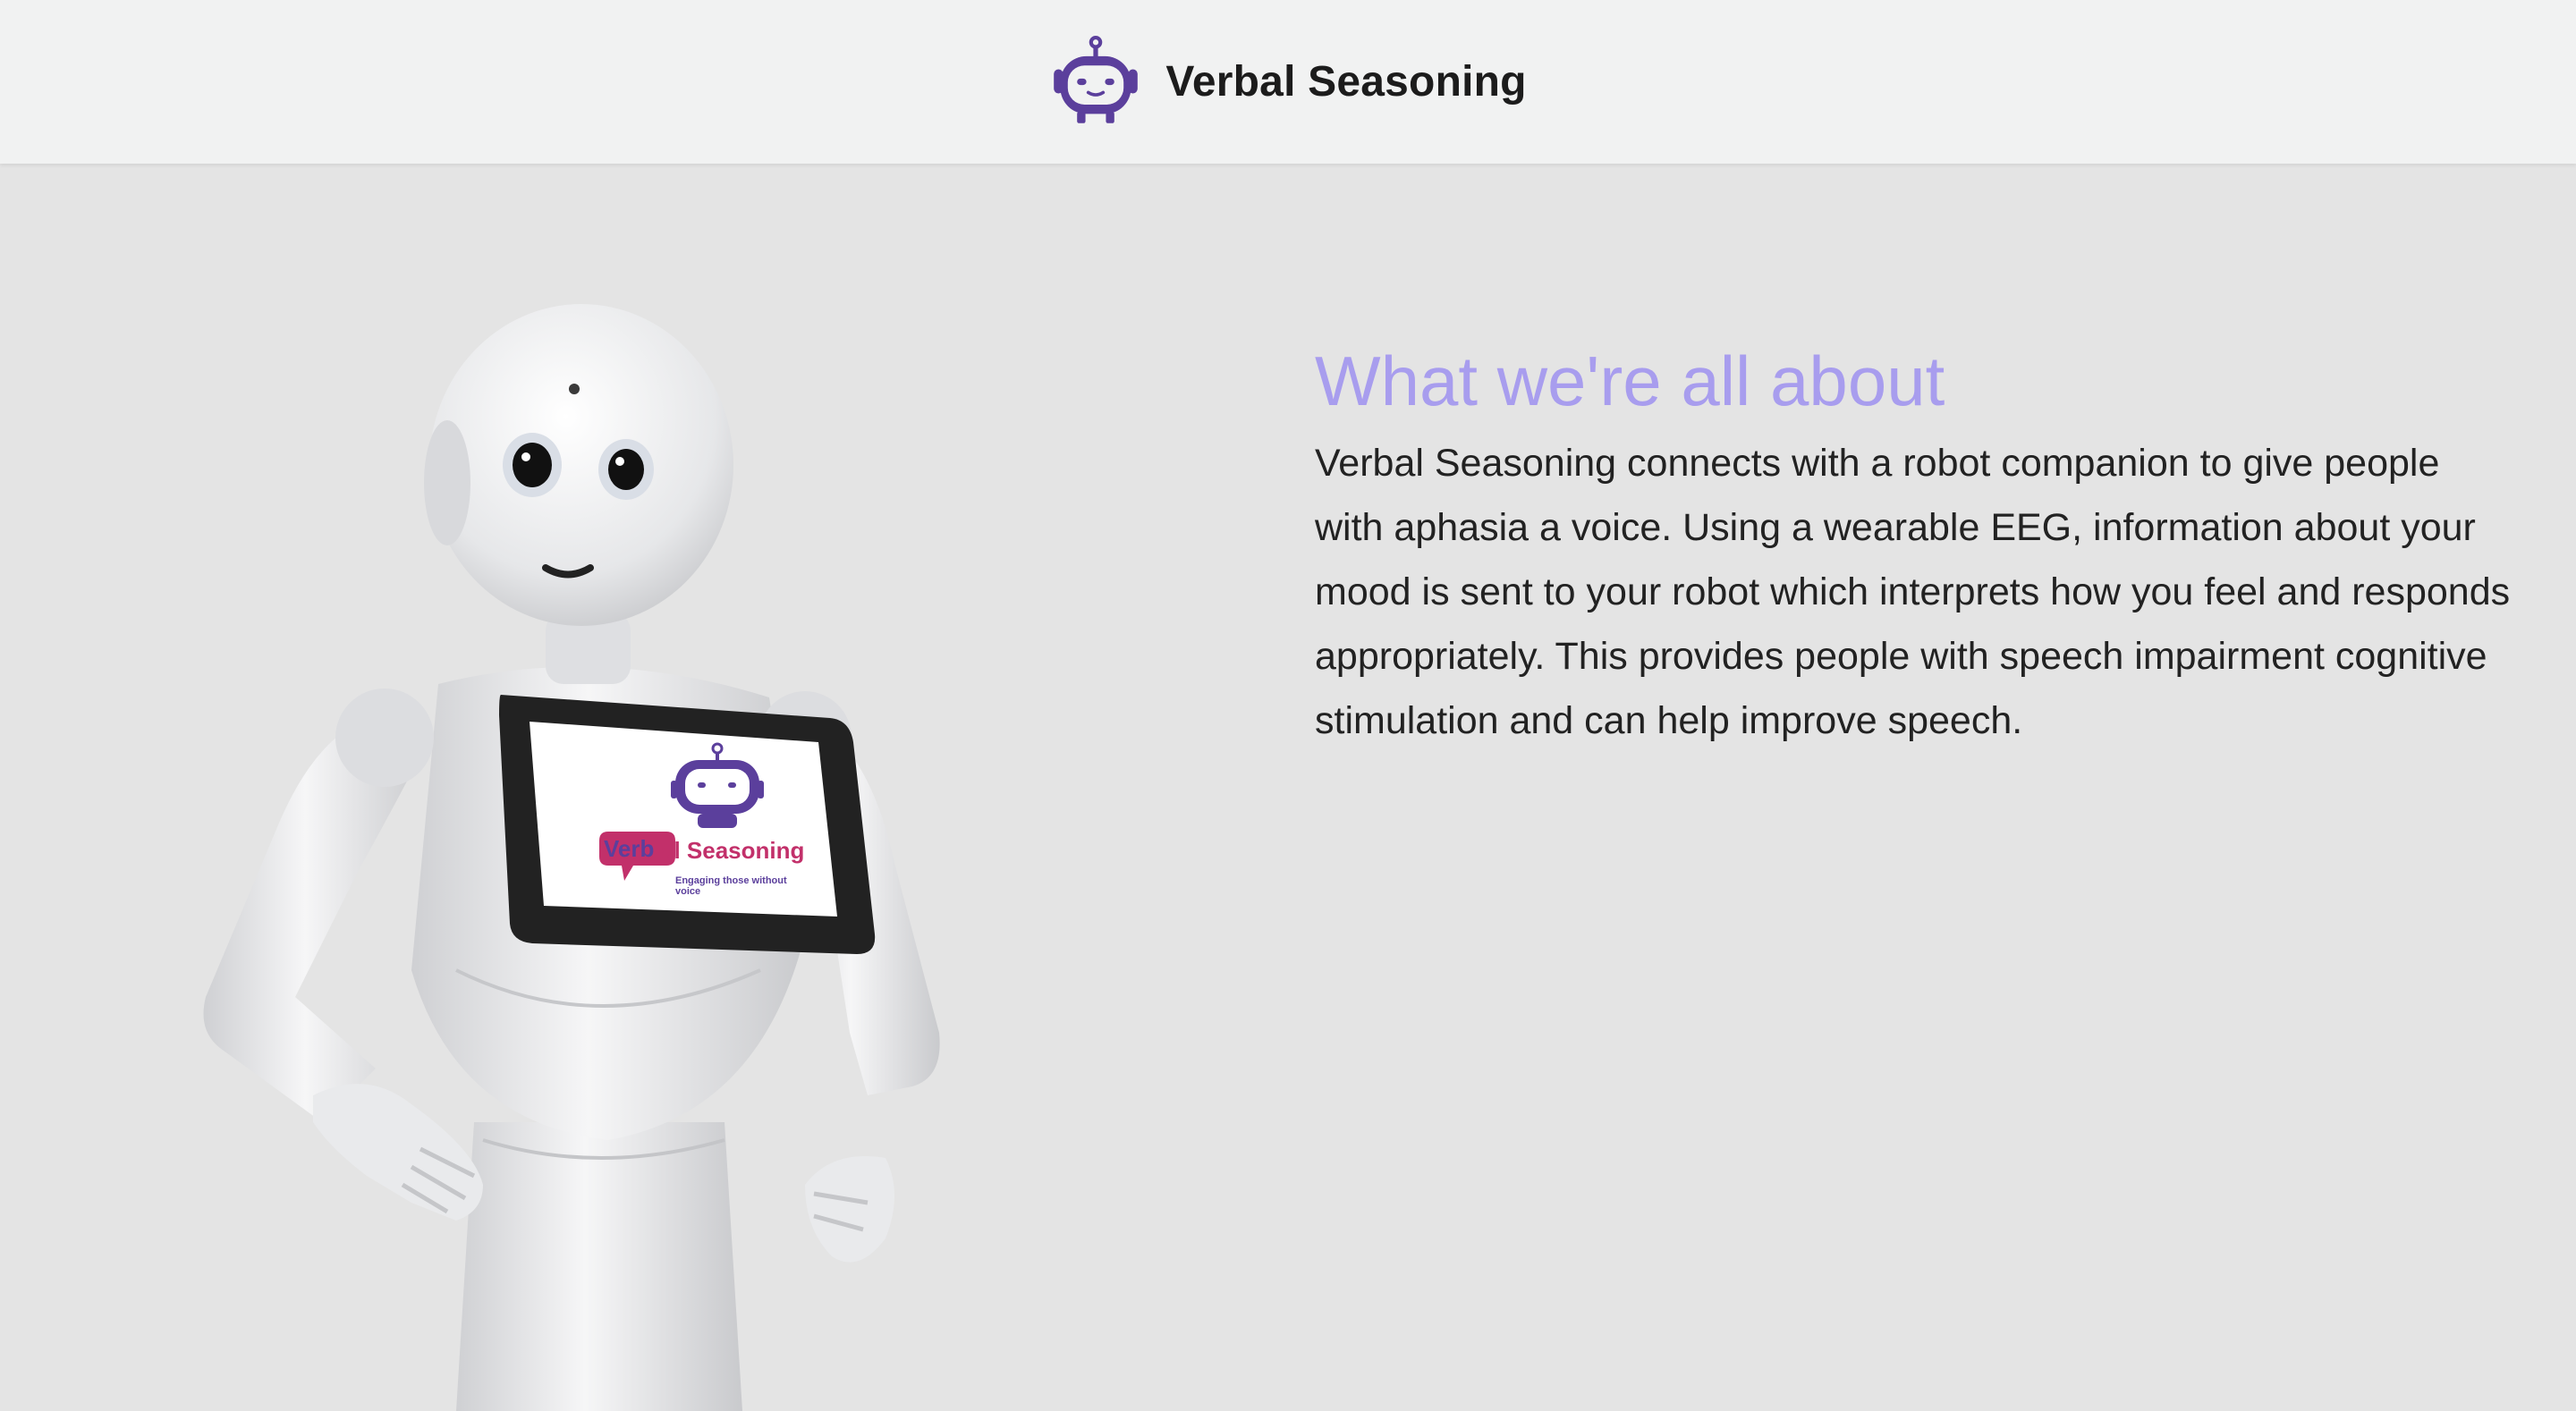 This screenshot has height=1411, width=2576. Describe the element at coordinates (629, 848) in the screenshot. I see `screen-brand-prefix: Verb` at that location.